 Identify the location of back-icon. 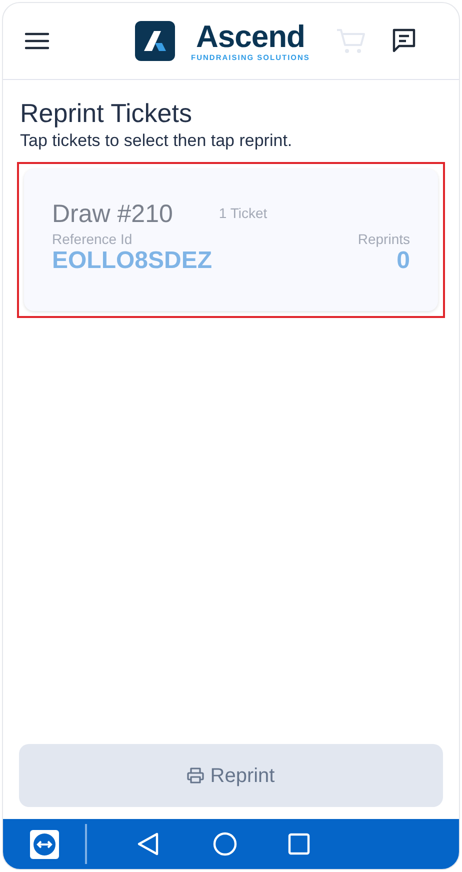
(148, 844).